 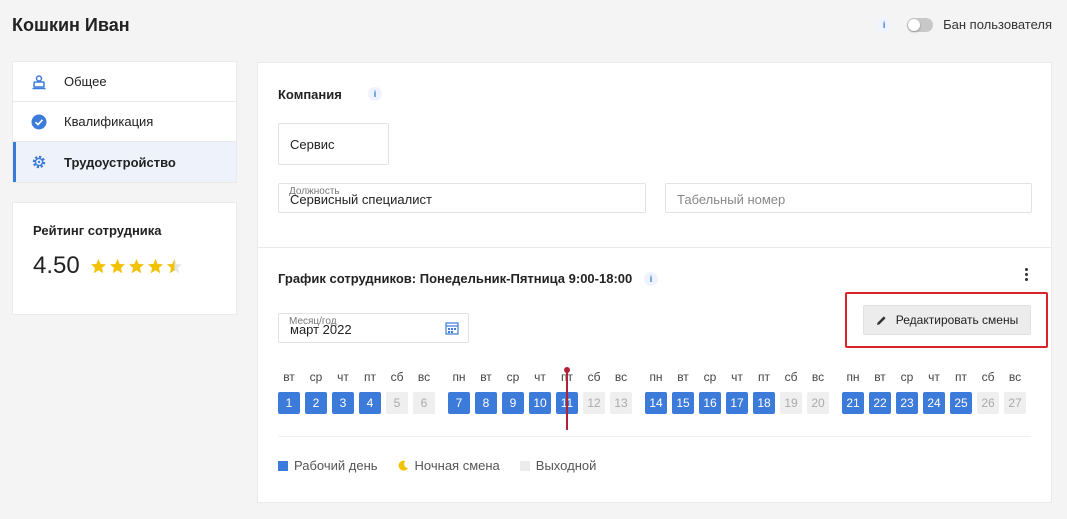 What do you see at coordinates (737, 403) in the screenshot?
I see `day-number: 17` at bounding box center [737, 403].